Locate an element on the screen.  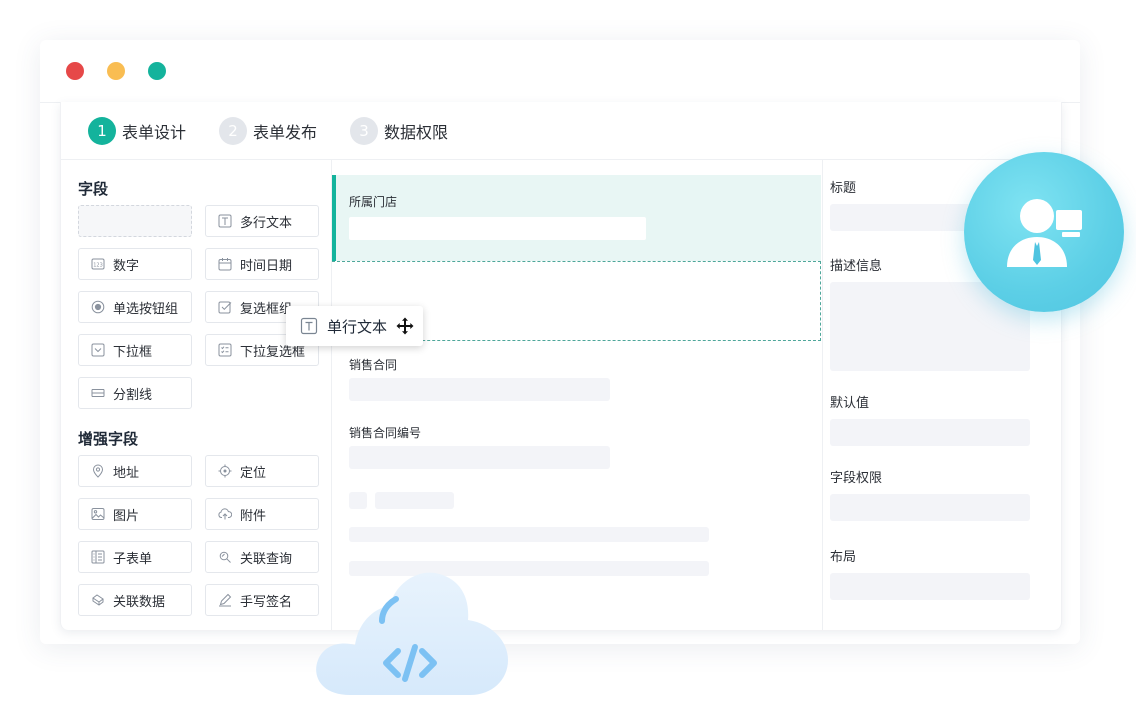
field-link-query: 关联查询 is located at coordinates (262, 557).